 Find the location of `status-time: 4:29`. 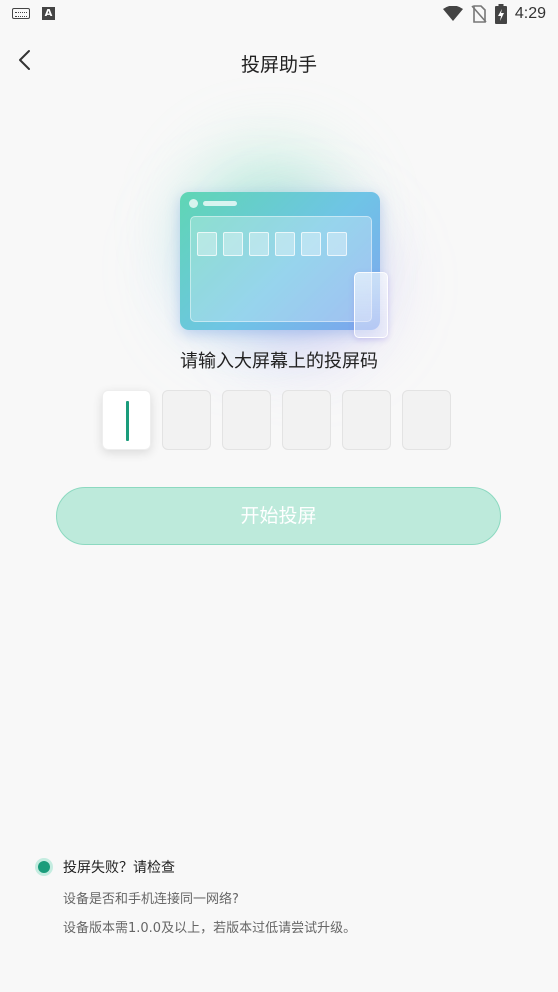

status-time: 4:29 is located at coordinates (530, 13).